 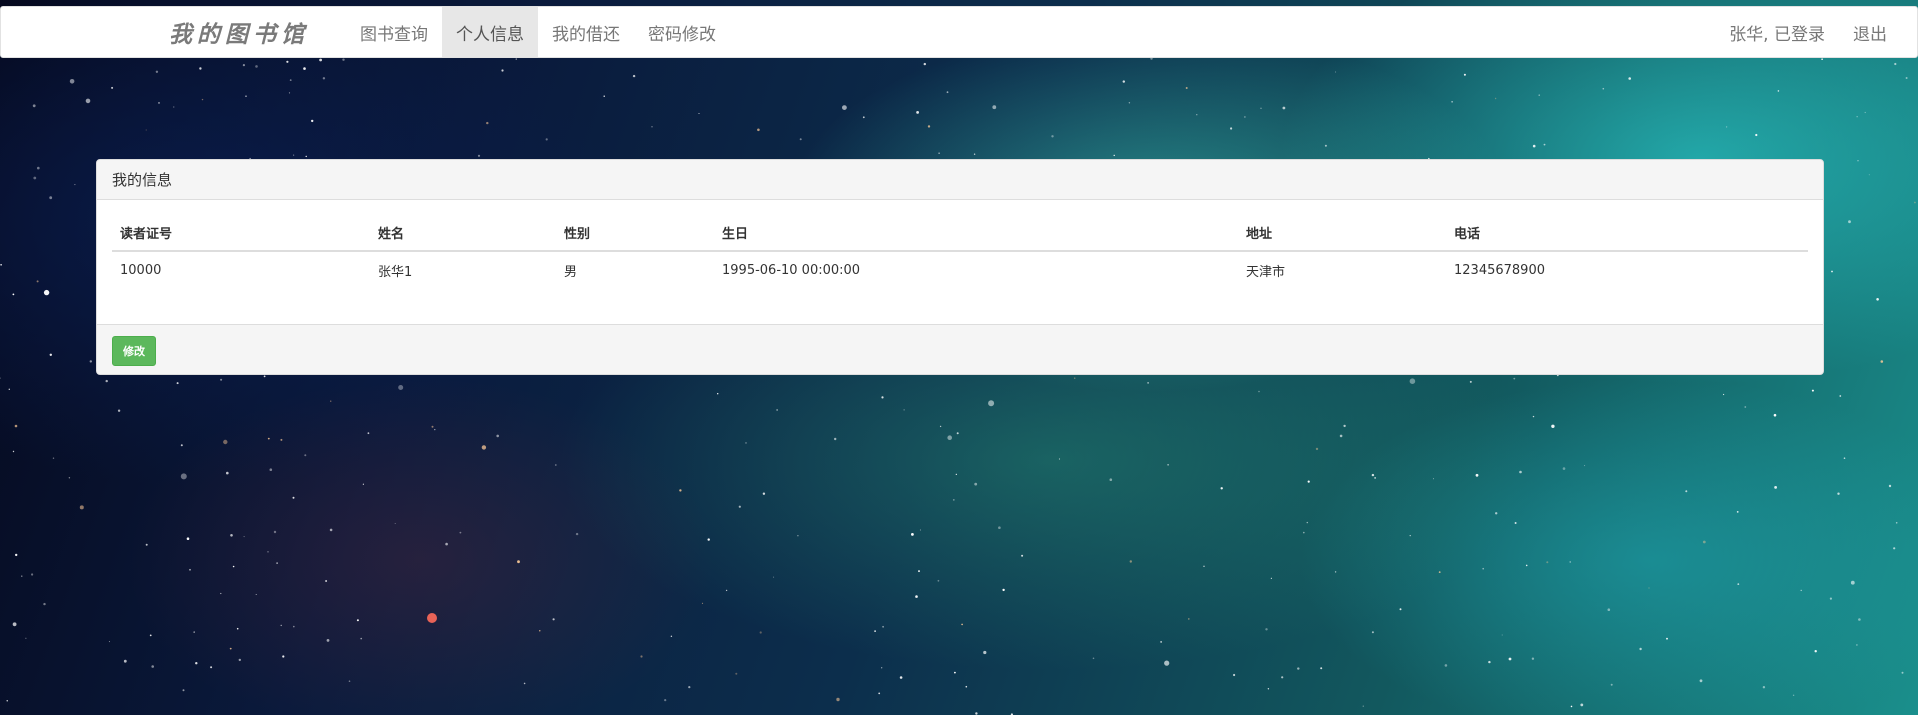 What do you see at coordinates (1342, 233) in the screenshot?
I see `column-header-address: 地址` at bounding box center [1342, 233].